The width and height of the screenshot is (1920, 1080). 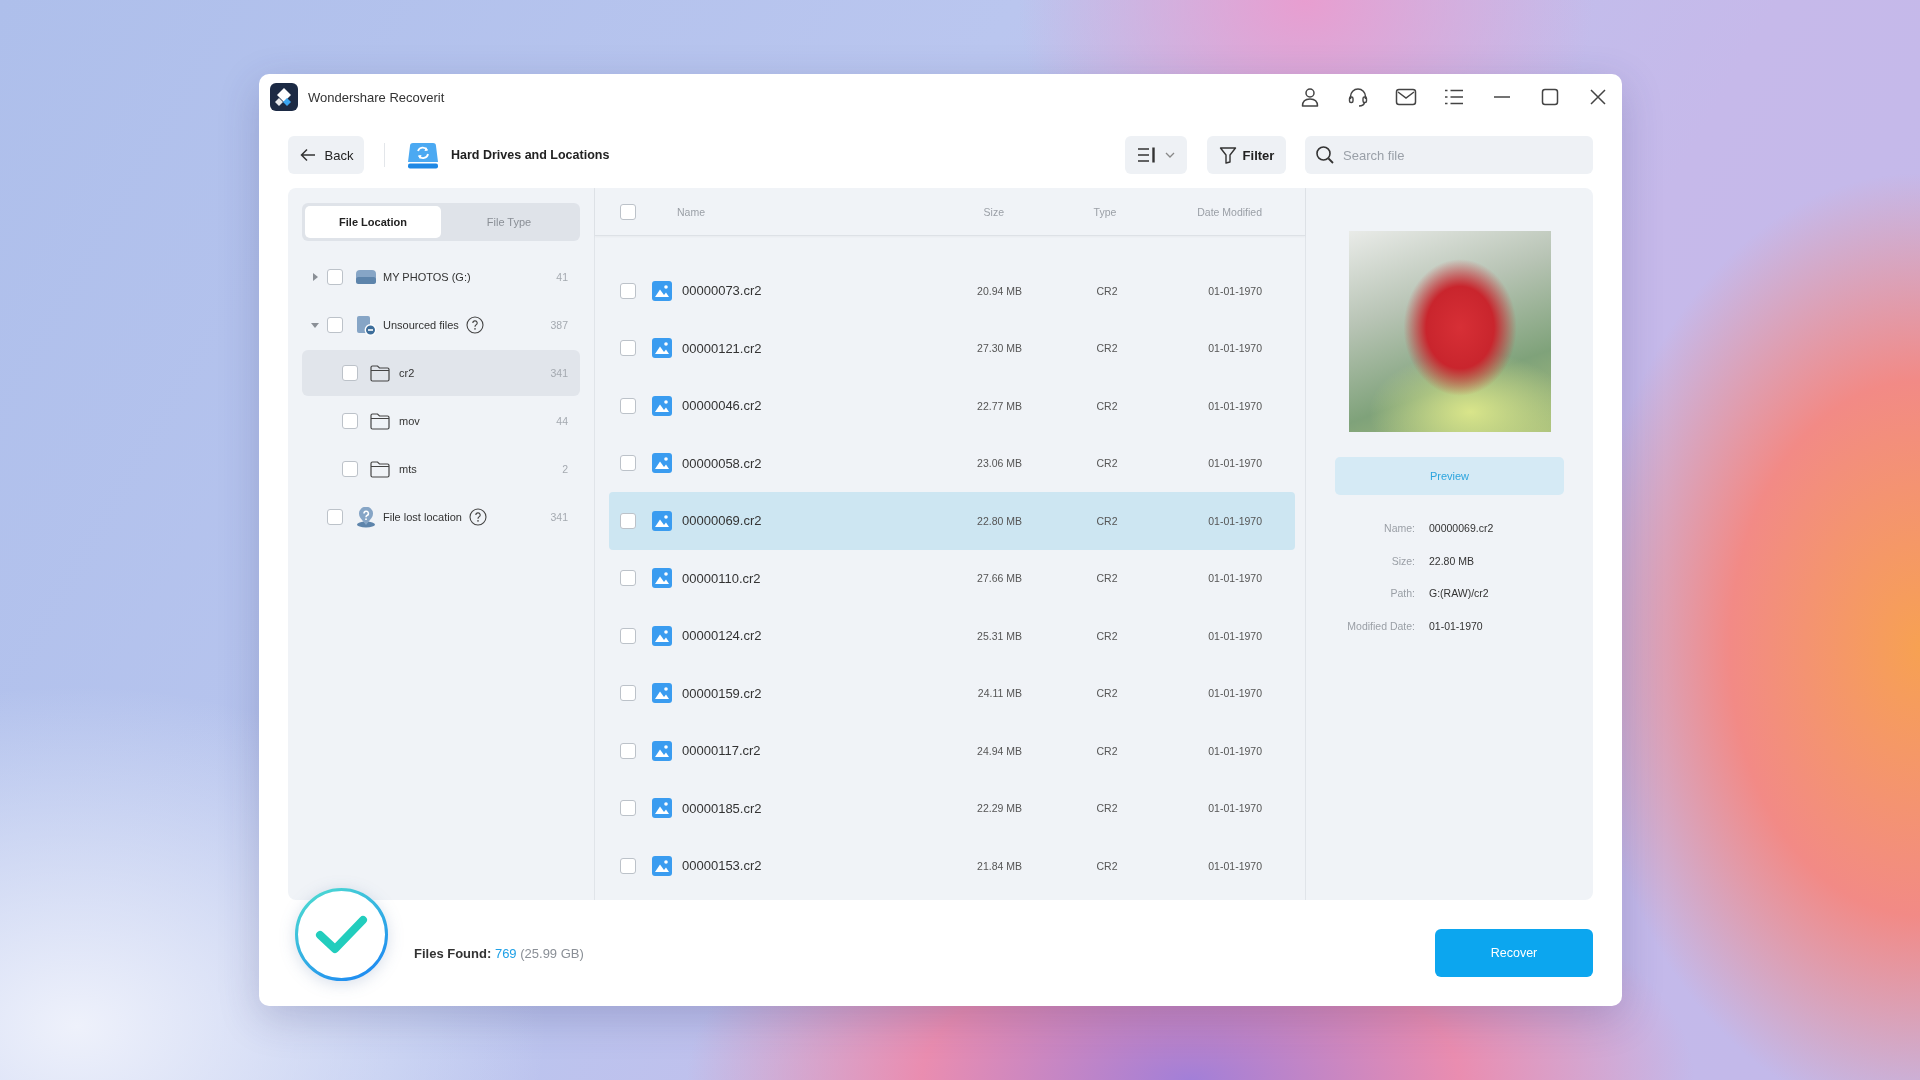 What do you see at coordinates (341, 934) in the screenshot?
I see `scan-complete-icon` at bounding box center [341, 934].